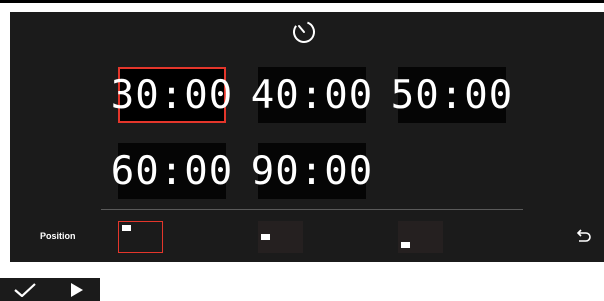 The height and width of the screenshot is (301, 604). I want to click on play-icon, so click(77, 290).